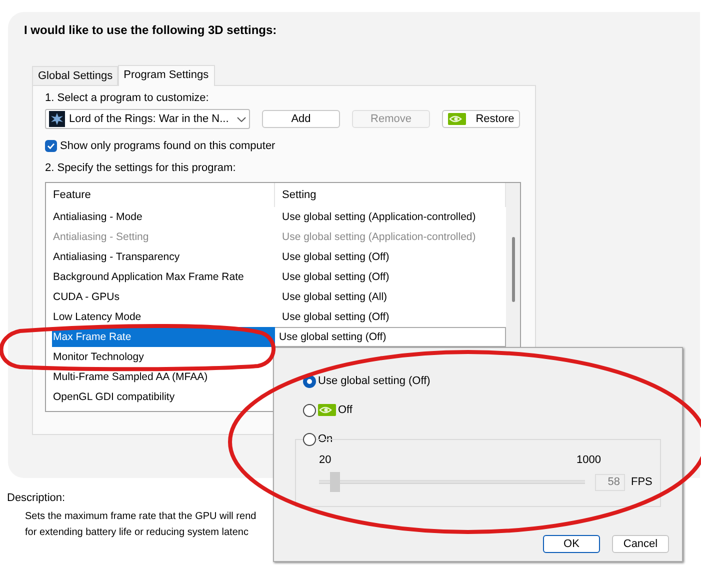  What do you see at coordinates (513, 269) in the screenshot?
I see `scrollbar-thumb` at bounding box center [513, 269].